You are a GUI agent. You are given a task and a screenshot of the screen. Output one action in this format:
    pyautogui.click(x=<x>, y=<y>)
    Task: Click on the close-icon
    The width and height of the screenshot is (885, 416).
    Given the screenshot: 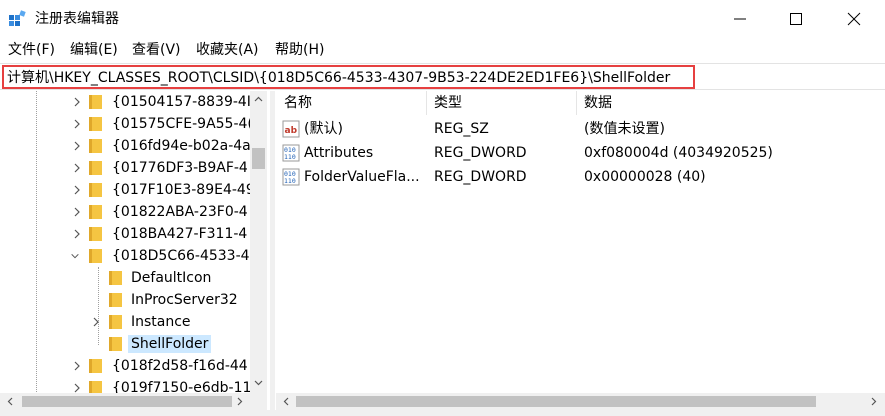 What is the action you would take?
    pyautogui.click(x=854, y=19)
    